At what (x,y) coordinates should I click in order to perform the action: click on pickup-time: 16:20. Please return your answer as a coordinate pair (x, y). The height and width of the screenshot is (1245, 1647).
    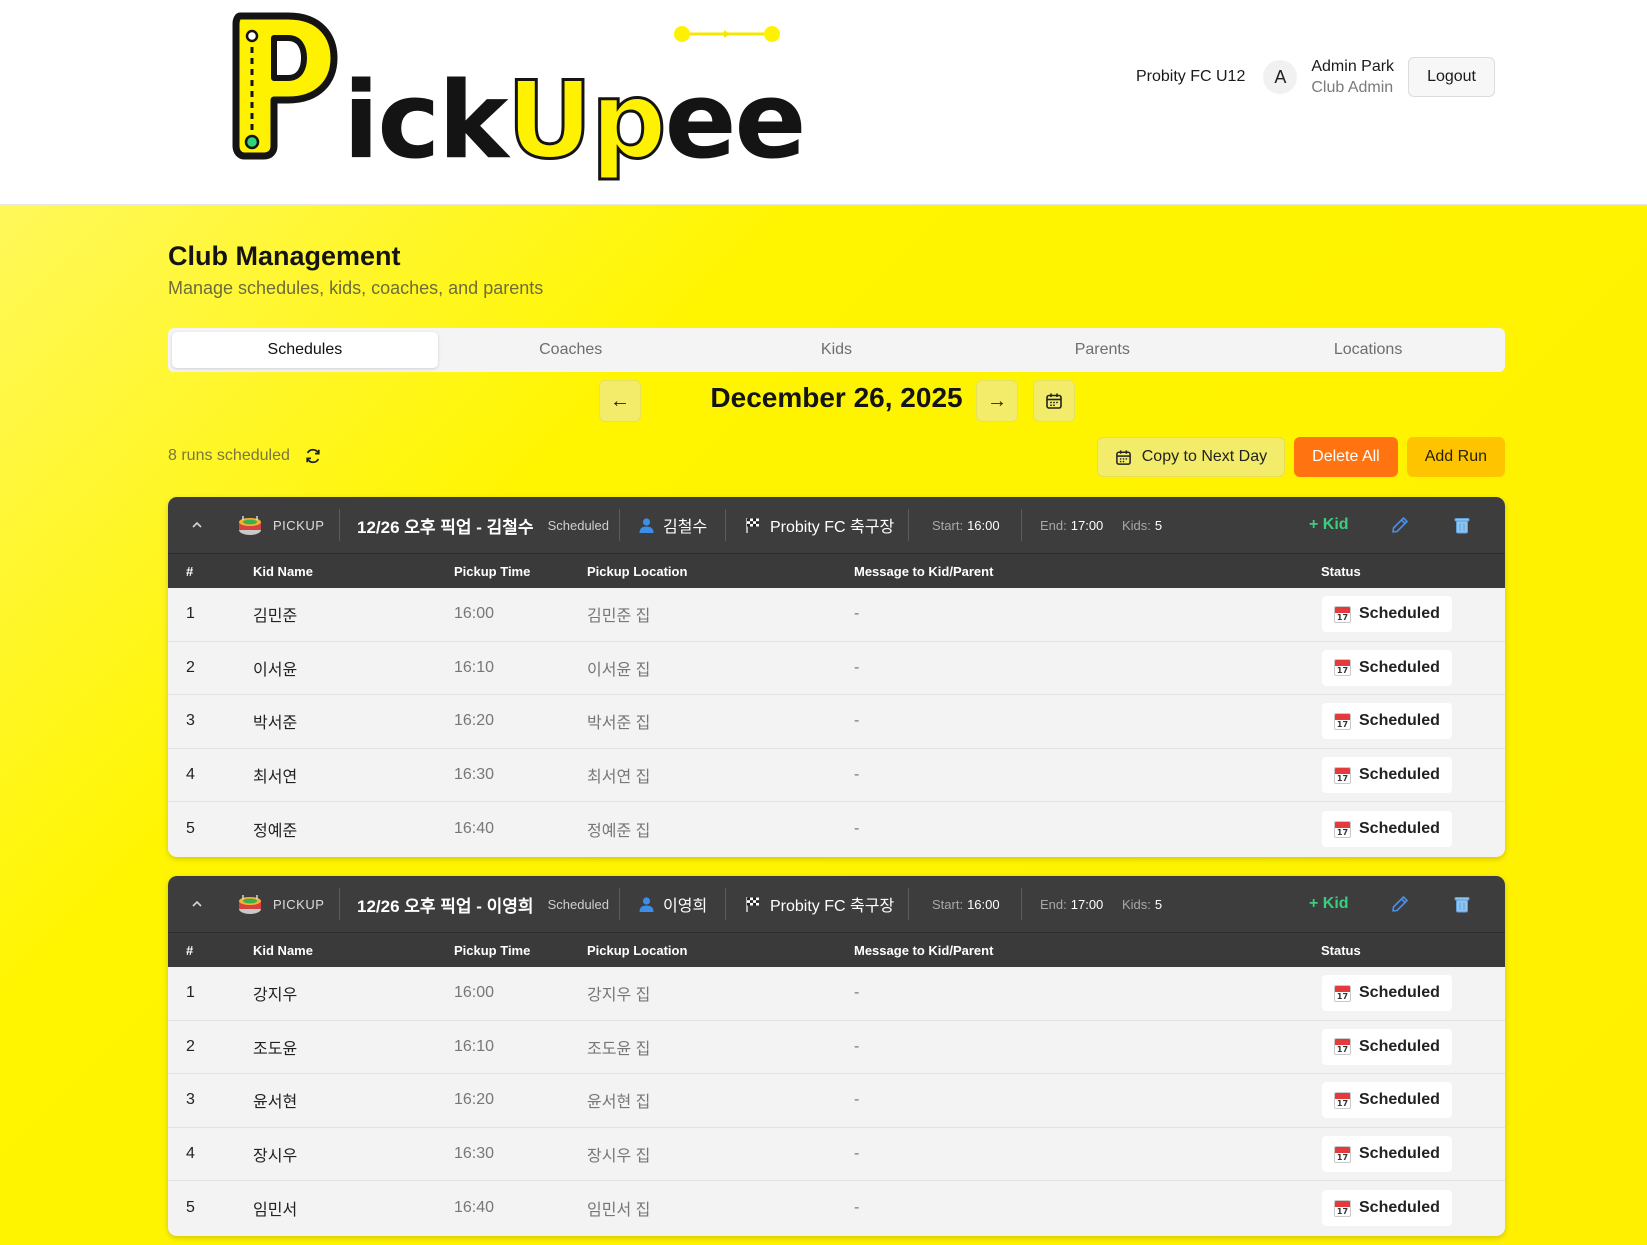
    Looking at the image, I should click on (474, 1100).